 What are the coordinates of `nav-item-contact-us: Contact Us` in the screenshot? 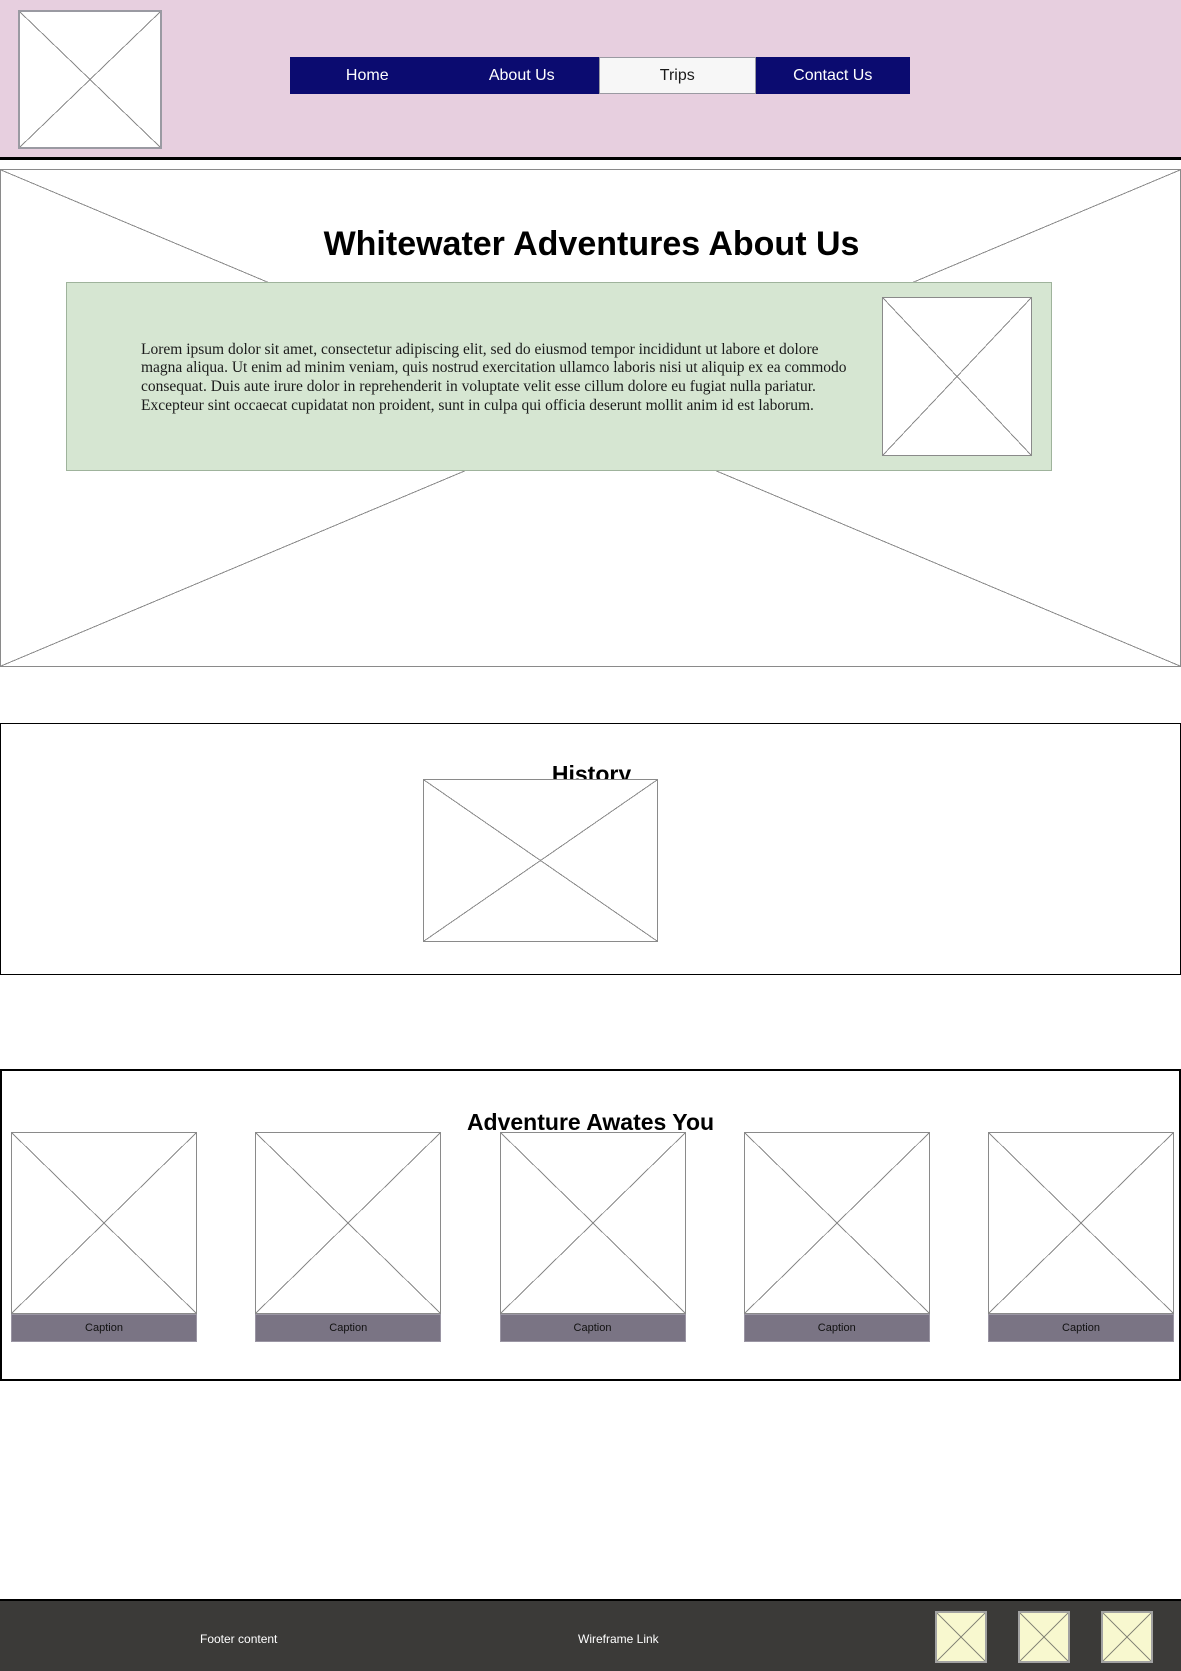 It's located at (832, 75).